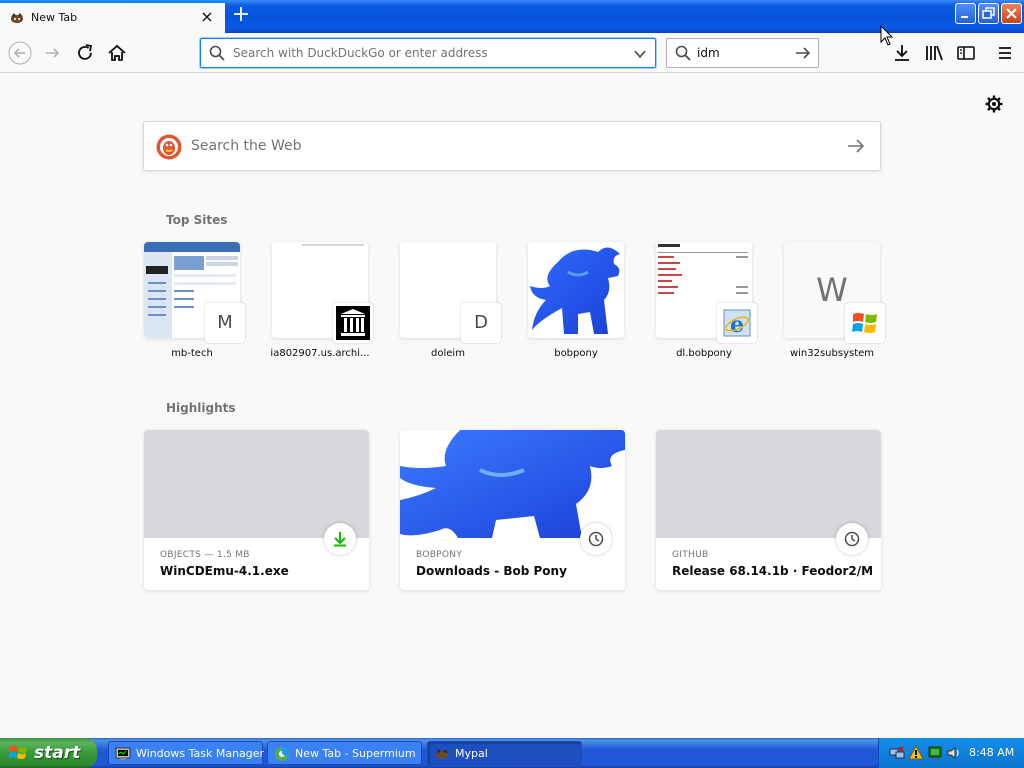 Image resolution: width=1024 pixels, height=768 pixels. I want to click on back-icon, so click(20, 53).